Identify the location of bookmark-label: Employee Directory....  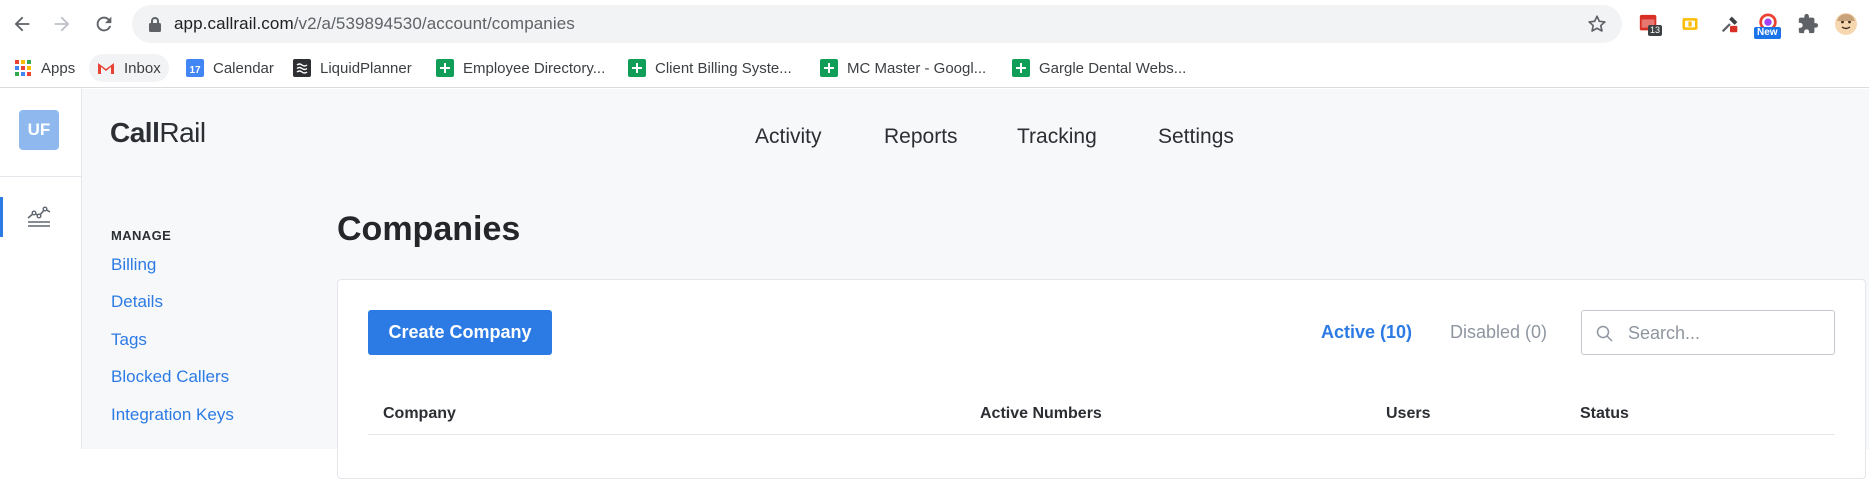
(534, 68).